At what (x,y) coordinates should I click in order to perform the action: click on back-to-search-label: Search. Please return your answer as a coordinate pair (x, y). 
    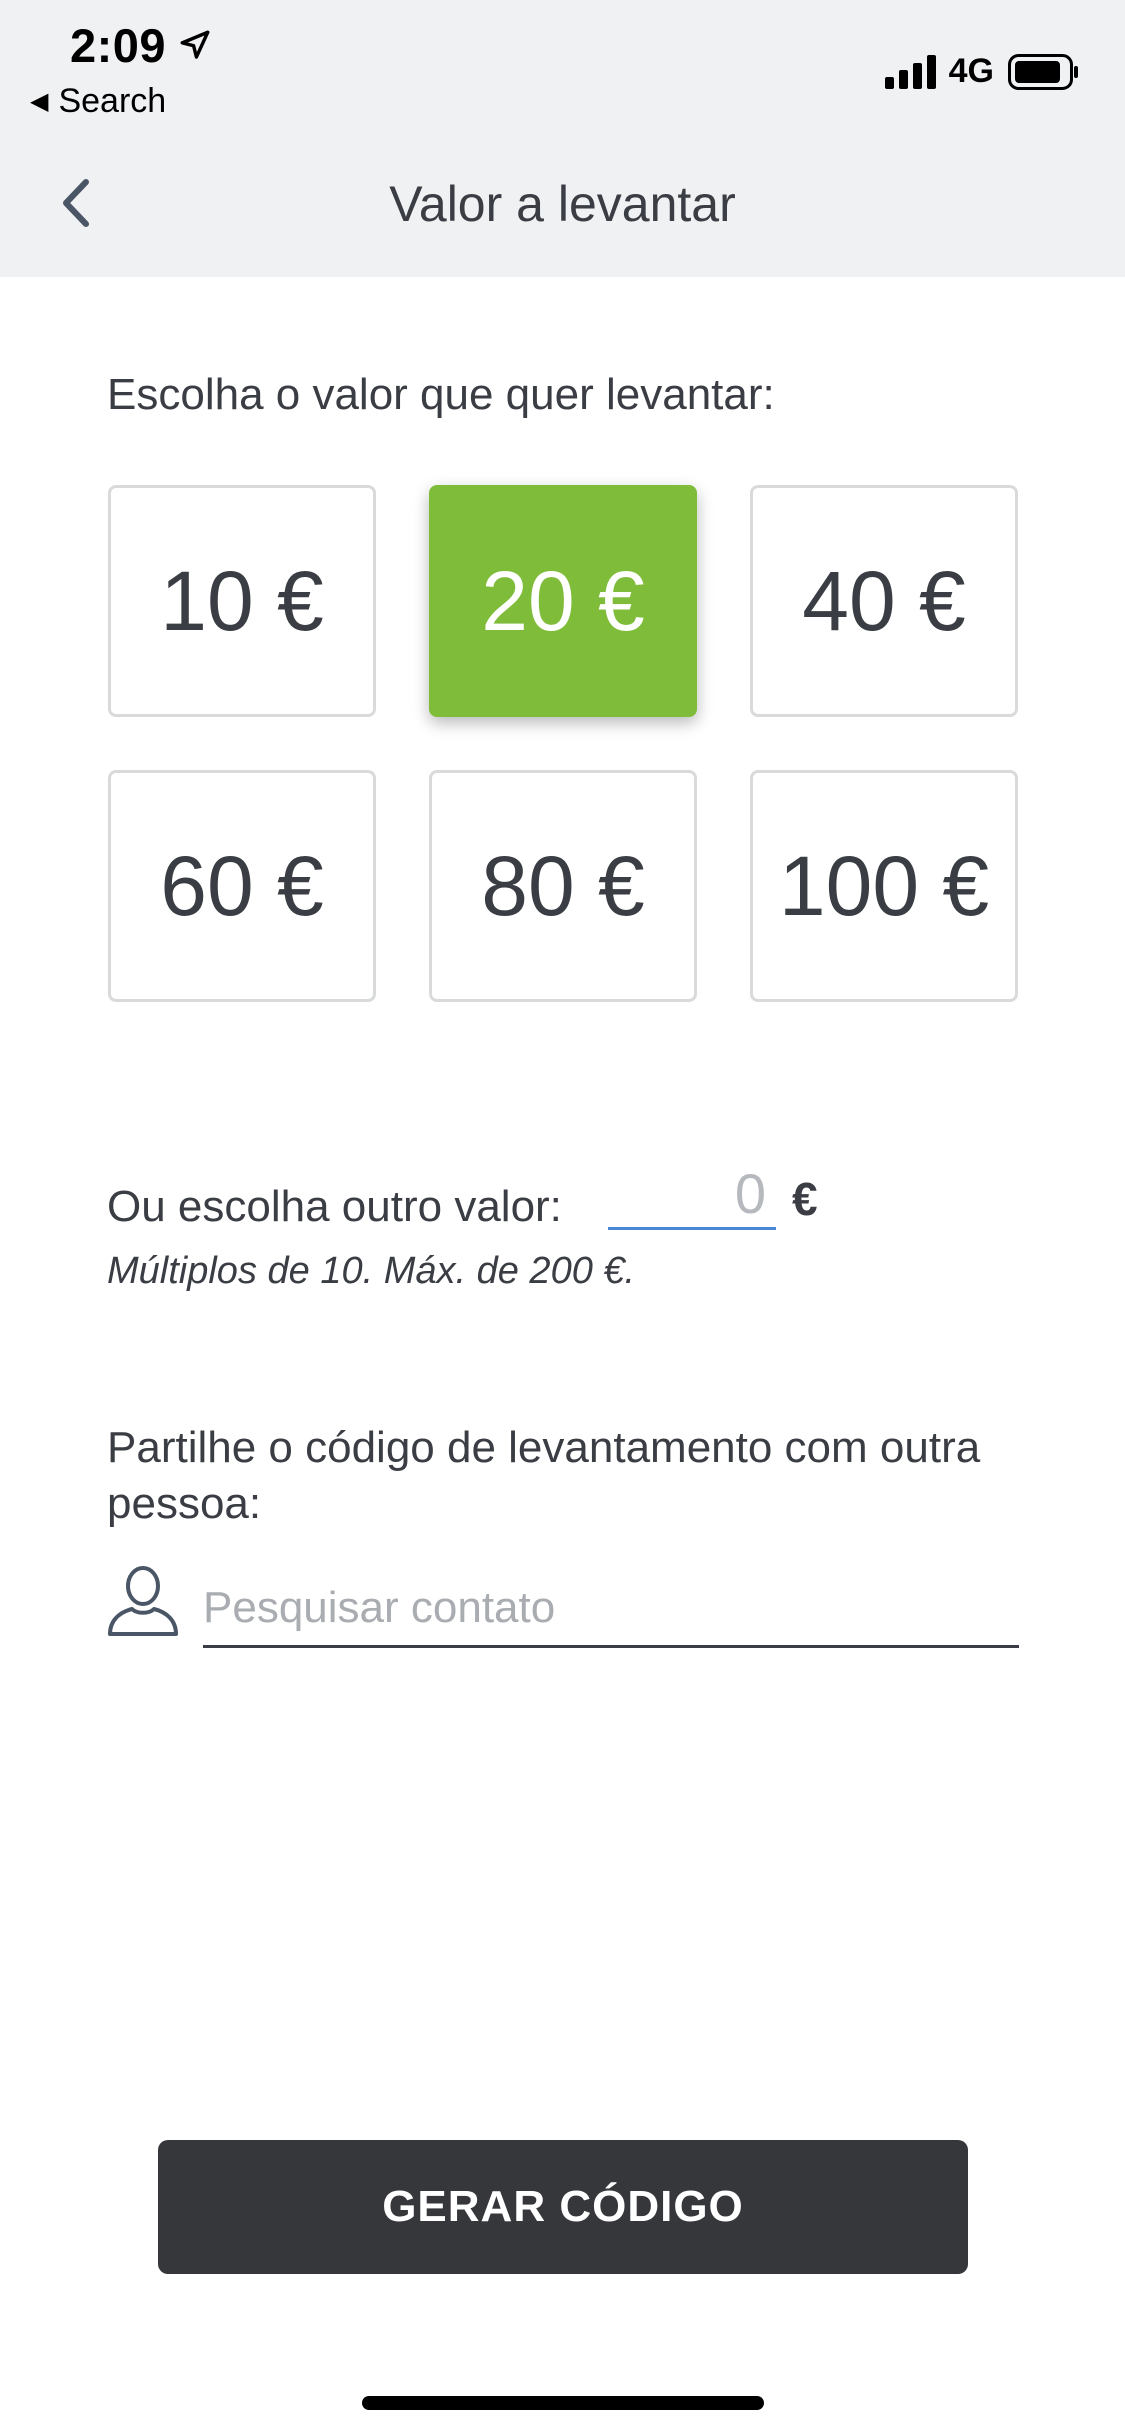
    Looking at the image, I should click on (112, 101).